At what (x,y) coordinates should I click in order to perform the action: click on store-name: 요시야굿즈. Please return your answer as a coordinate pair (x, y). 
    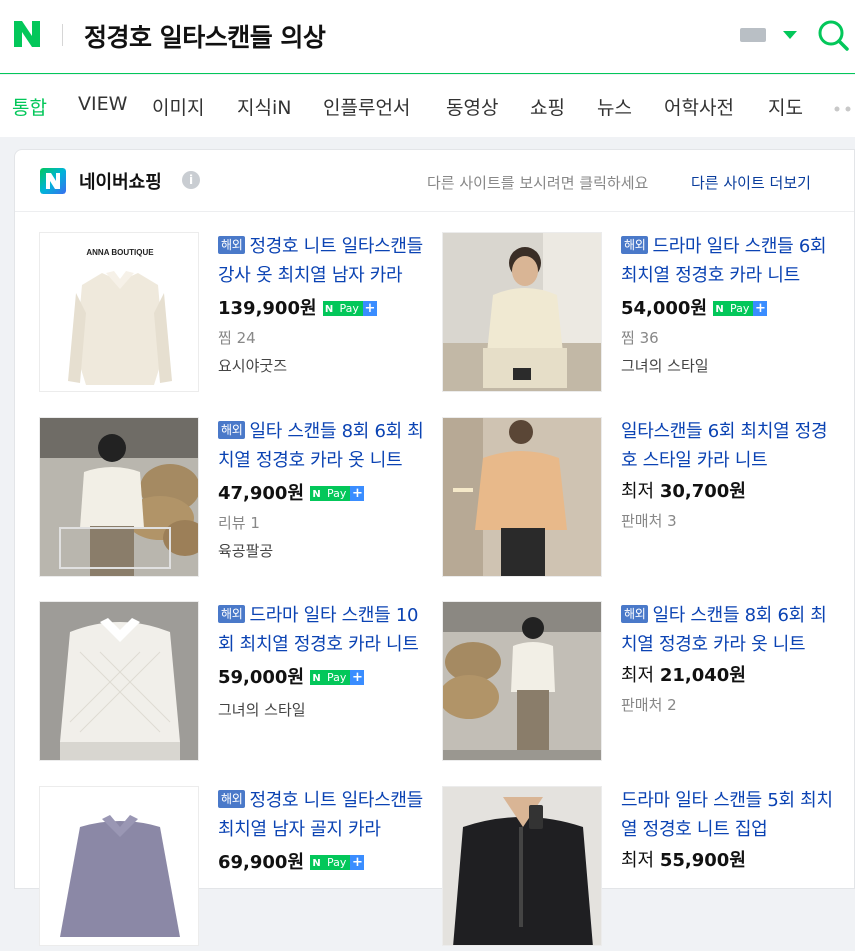
    Looking at the image, I should click on (325, 366).